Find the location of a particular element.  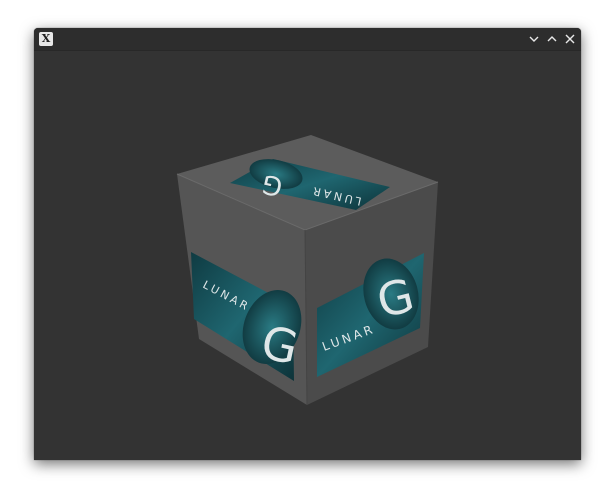

close-button is located at coordinates (570, 39).